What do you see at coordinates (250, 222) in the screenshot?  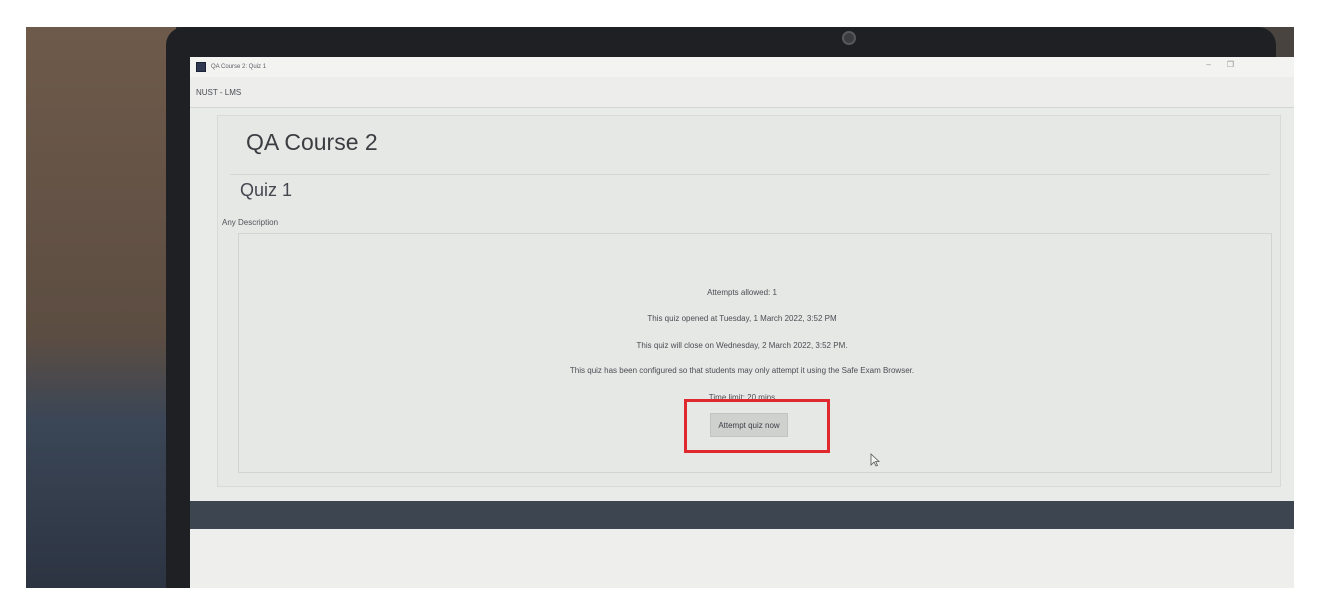 I see `quiz-description: Any Description` at bounding box center [250, 222].